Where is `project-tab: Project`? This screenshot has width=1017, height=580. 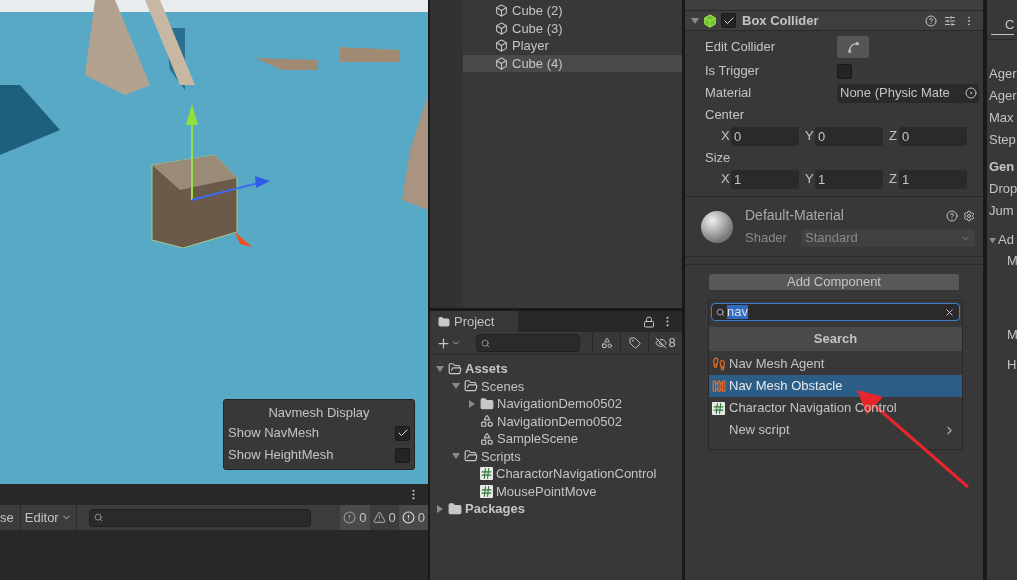 project-tab: Project is located at coordinates (474, 321).